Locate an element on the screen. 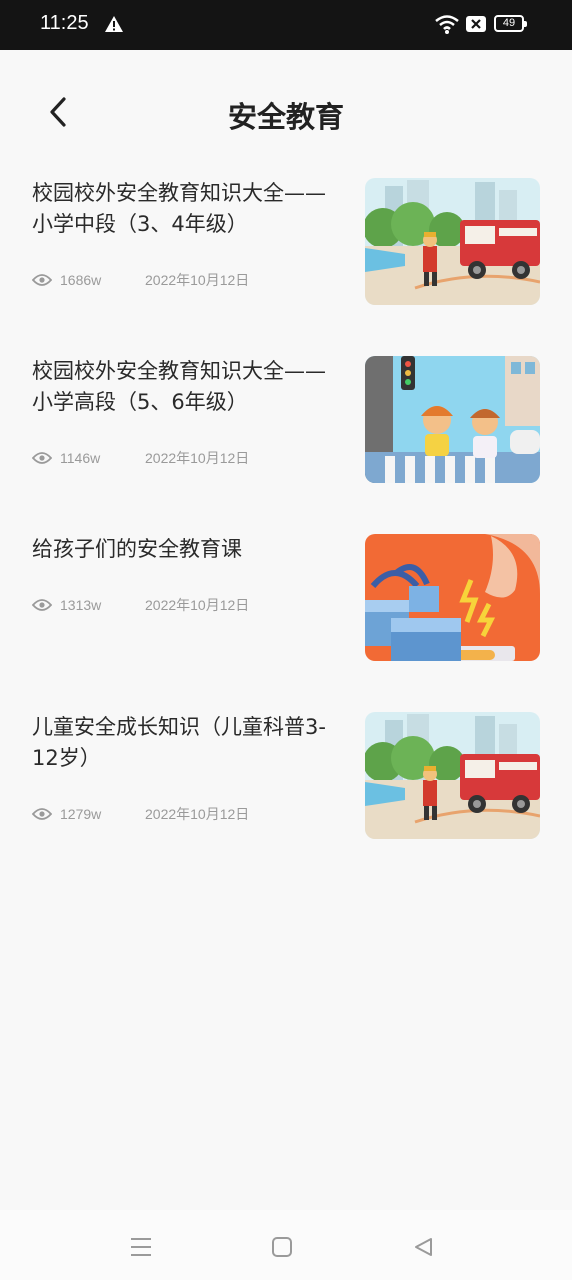  back-triangle-icon is located at coordinates (423, 1247).